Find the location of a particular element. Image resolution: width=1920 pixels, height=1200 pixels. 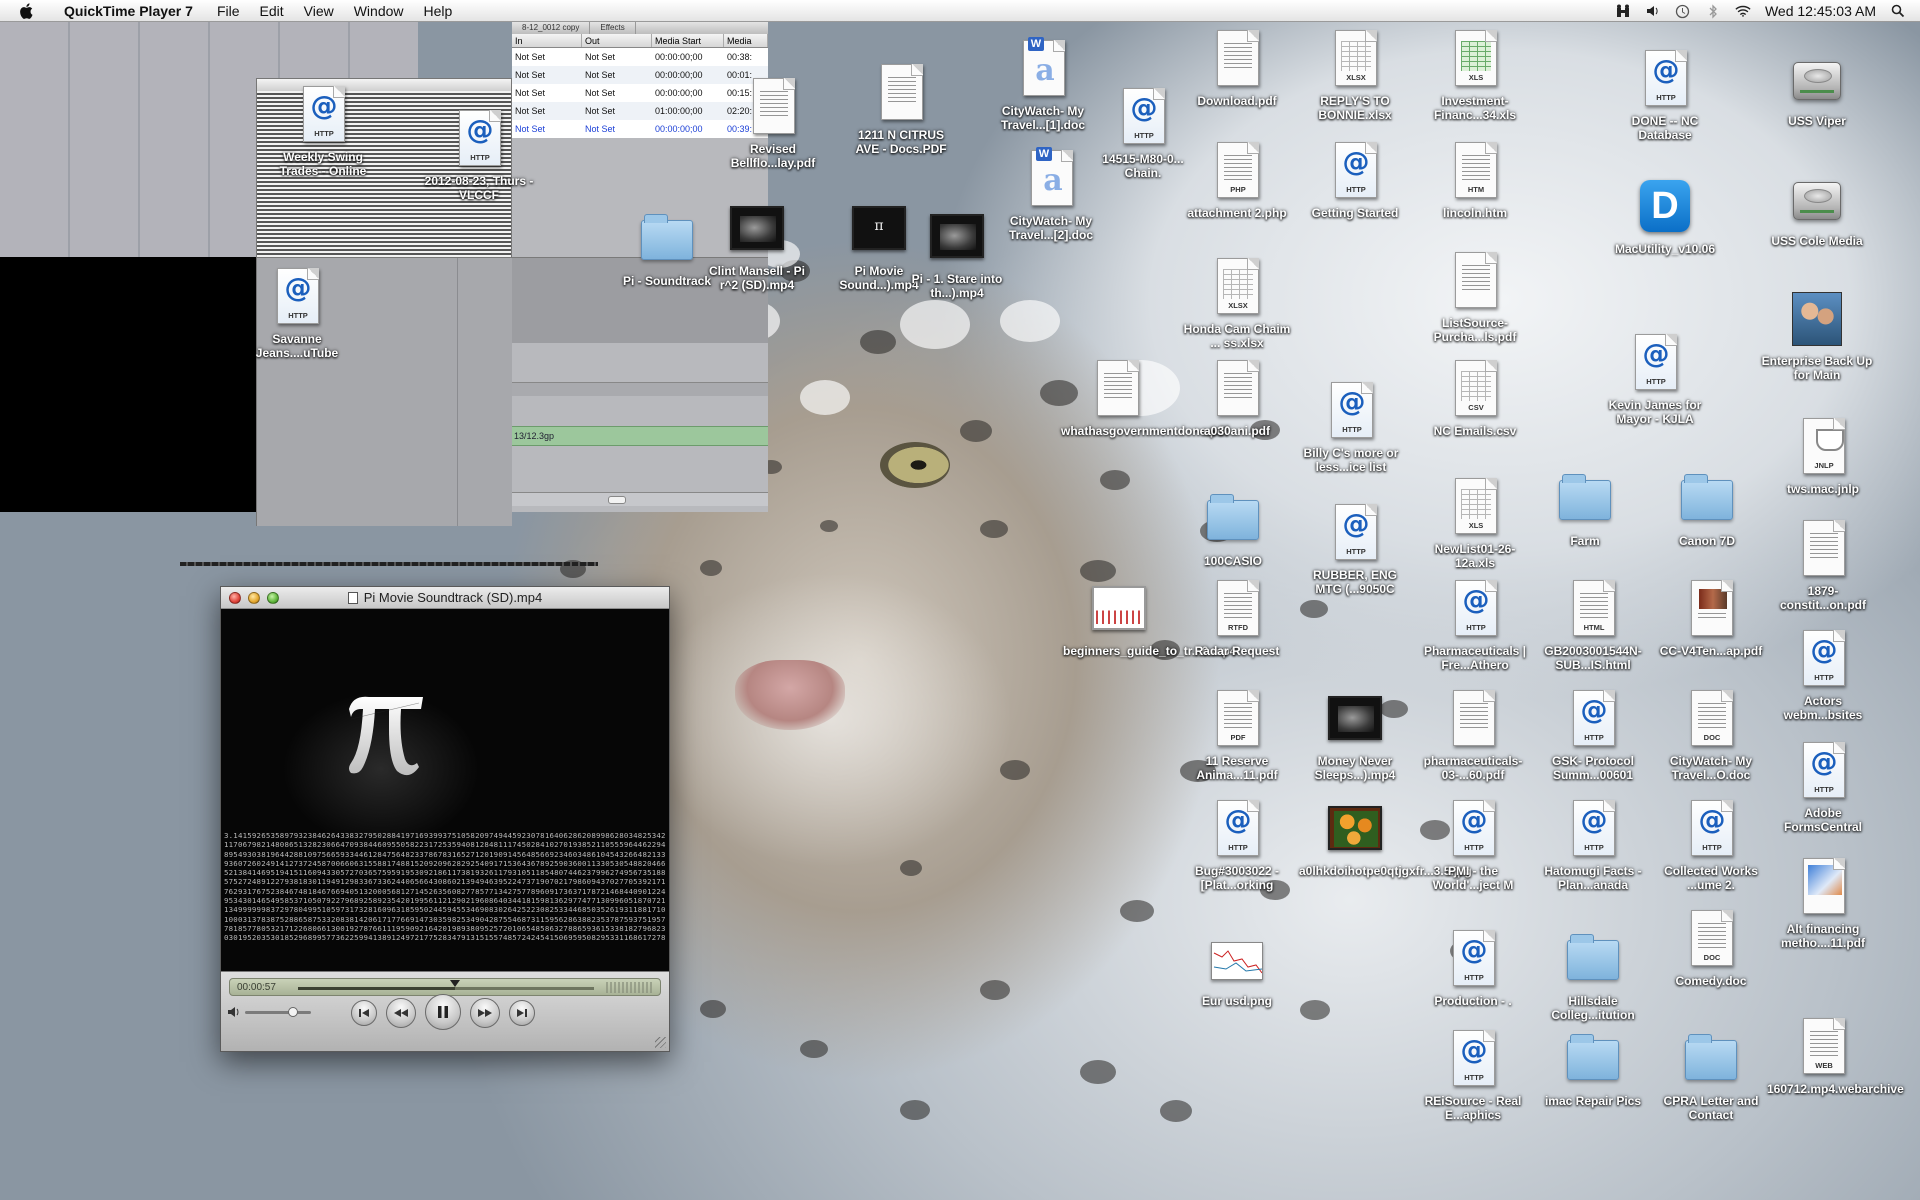

desktop-icon: PDF 11 Reserve Anima...11.pdf is located at coordinates (1237, 736).